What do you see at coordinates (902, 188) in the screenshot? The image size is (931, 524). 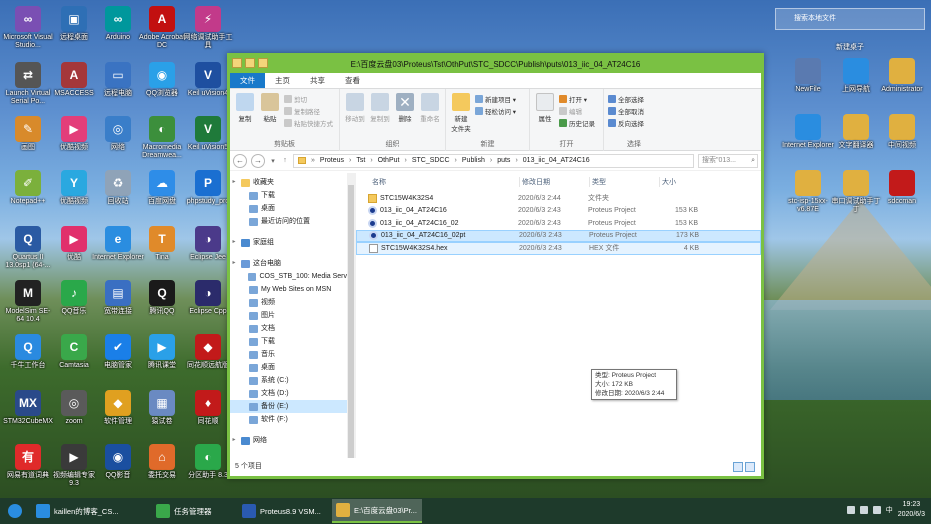 I see `desktop-shortcut: sdccman` at bounding box center [902, 188].